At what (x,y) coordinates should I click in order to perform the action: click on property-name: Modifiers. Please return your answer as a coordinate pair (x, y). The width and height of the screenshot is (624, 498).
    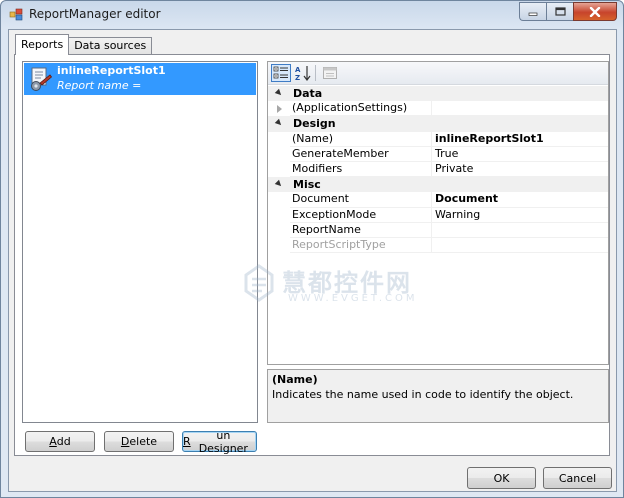
    Looking at the image, I should click on (361, 169).